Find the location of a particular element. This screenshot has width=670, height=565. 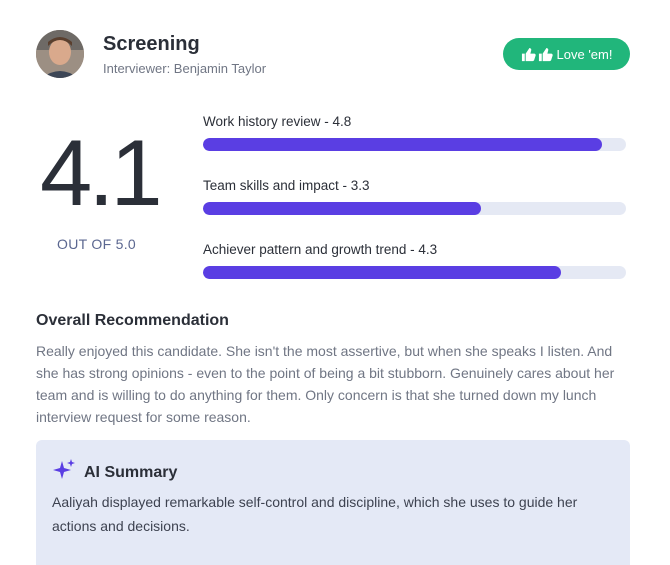

interviewer-avatar is located at coordinates (60, 54).